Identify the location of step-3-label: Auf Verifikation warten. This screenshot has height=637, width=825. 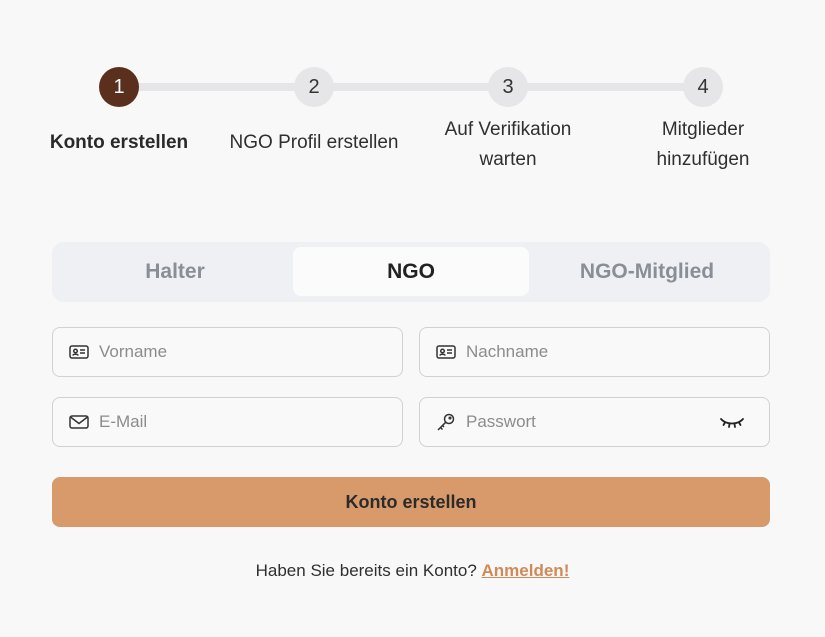
(508, 145).